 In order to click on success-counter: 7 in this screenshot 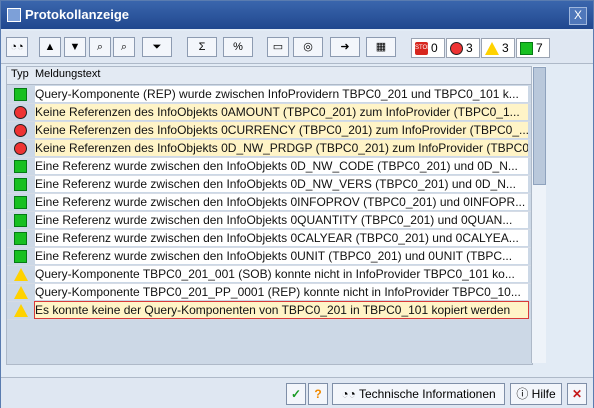, I will do `click(533, 48)`.